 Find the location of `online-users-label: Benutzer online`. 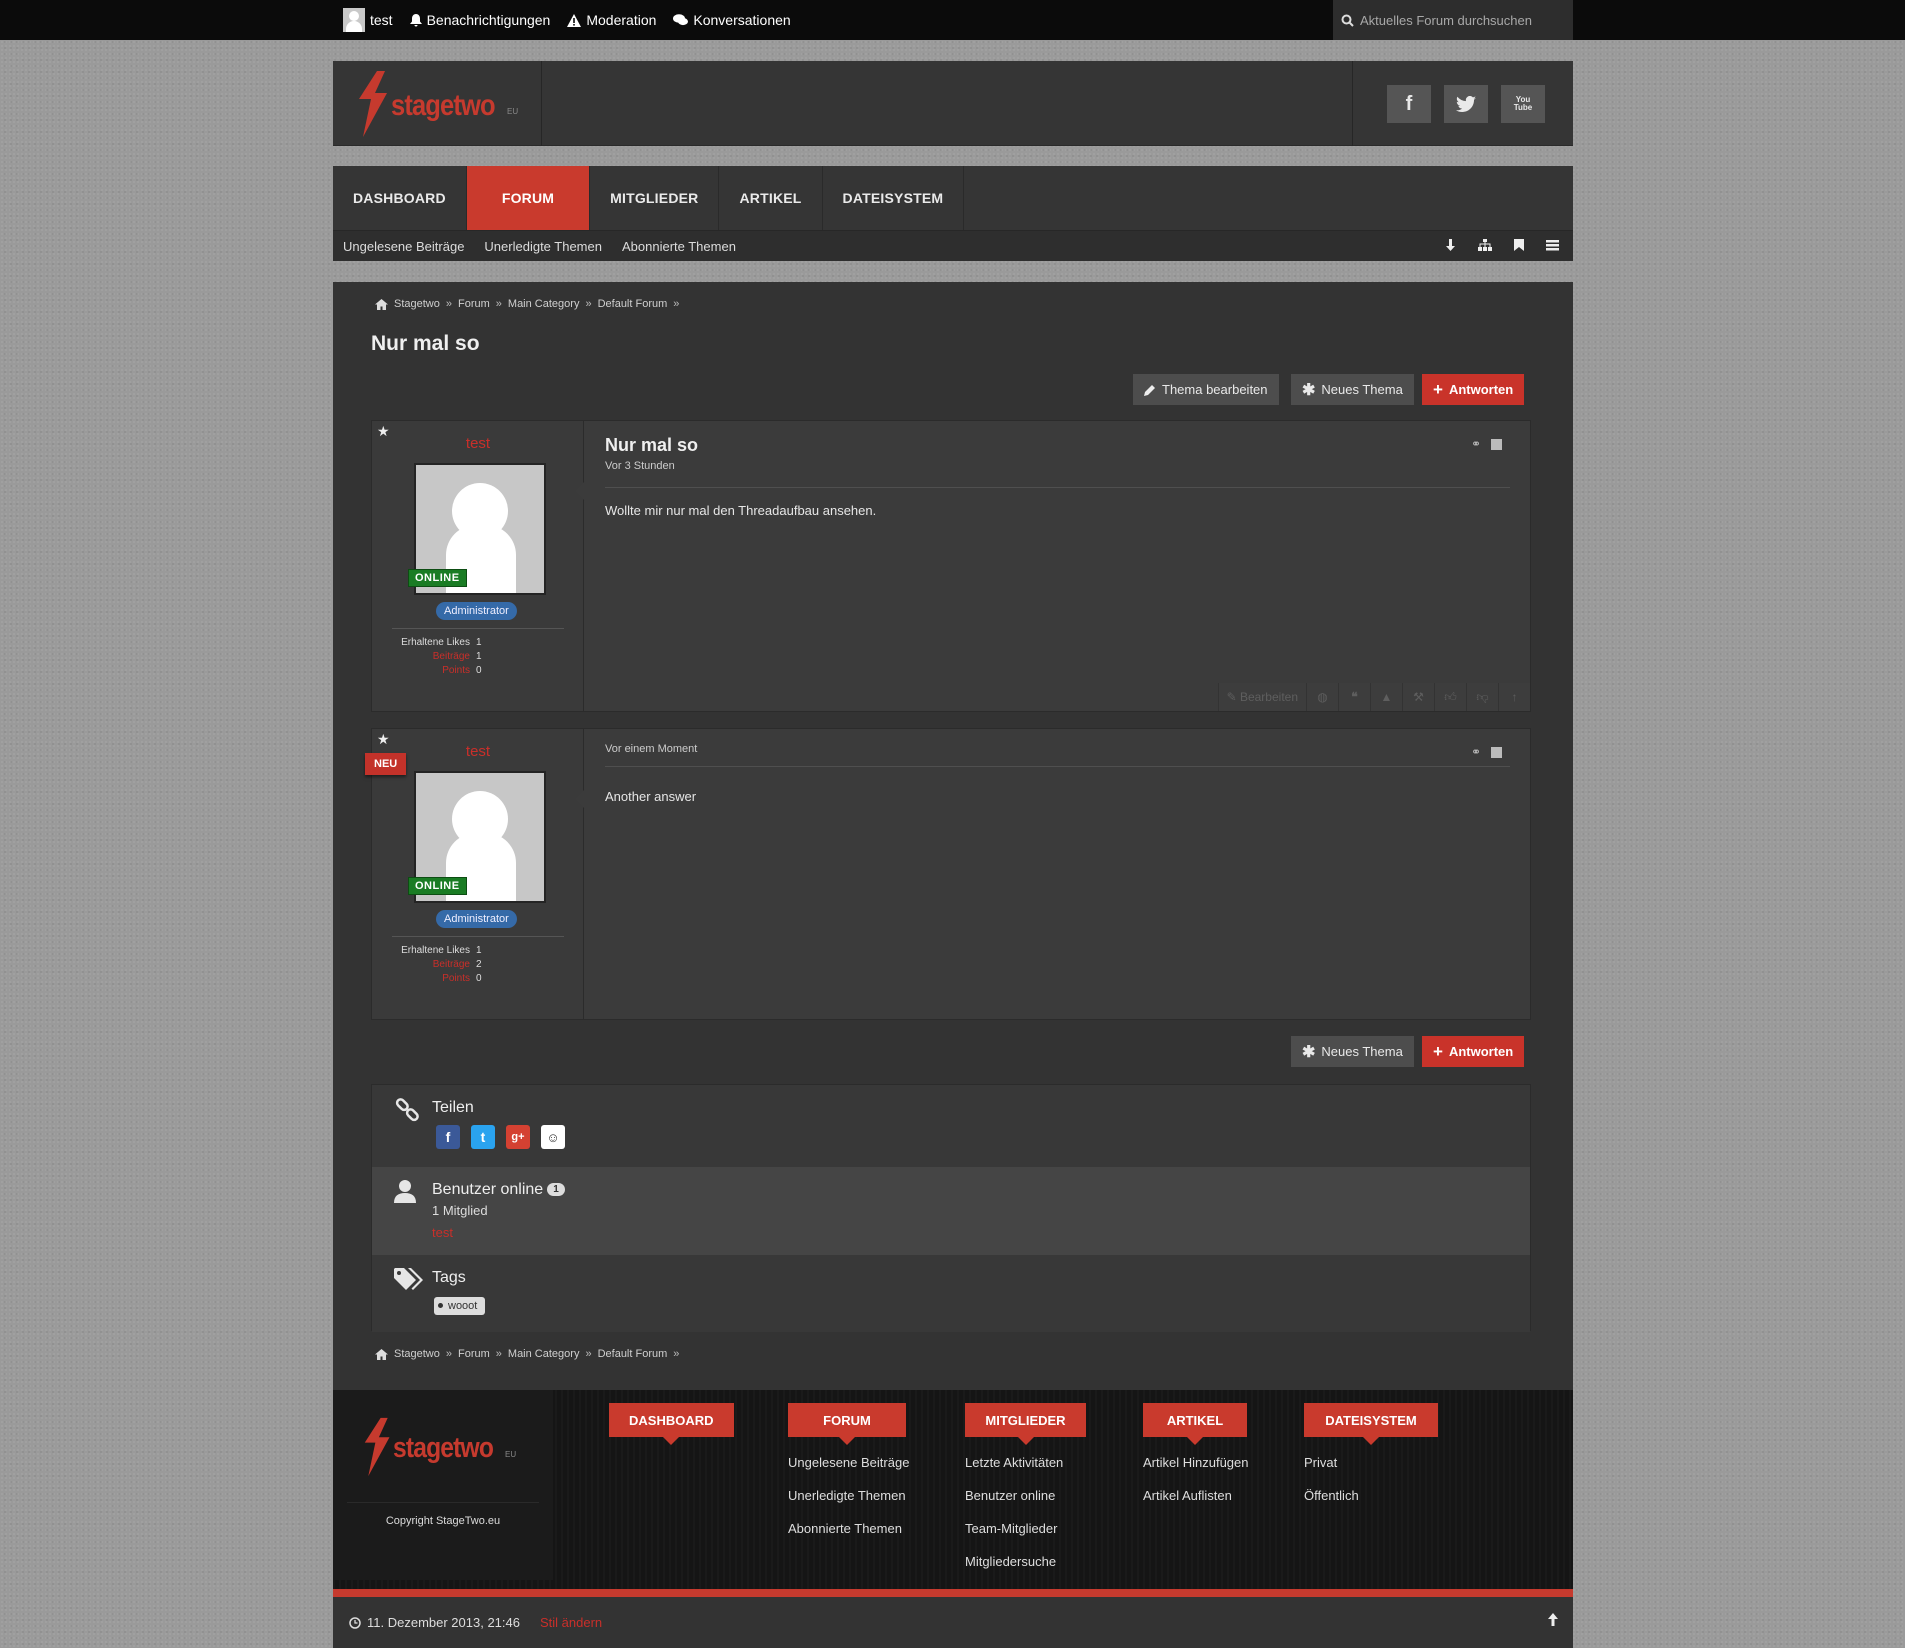

online-users-label: Benutzer online is located at coordinates (488, 1189).